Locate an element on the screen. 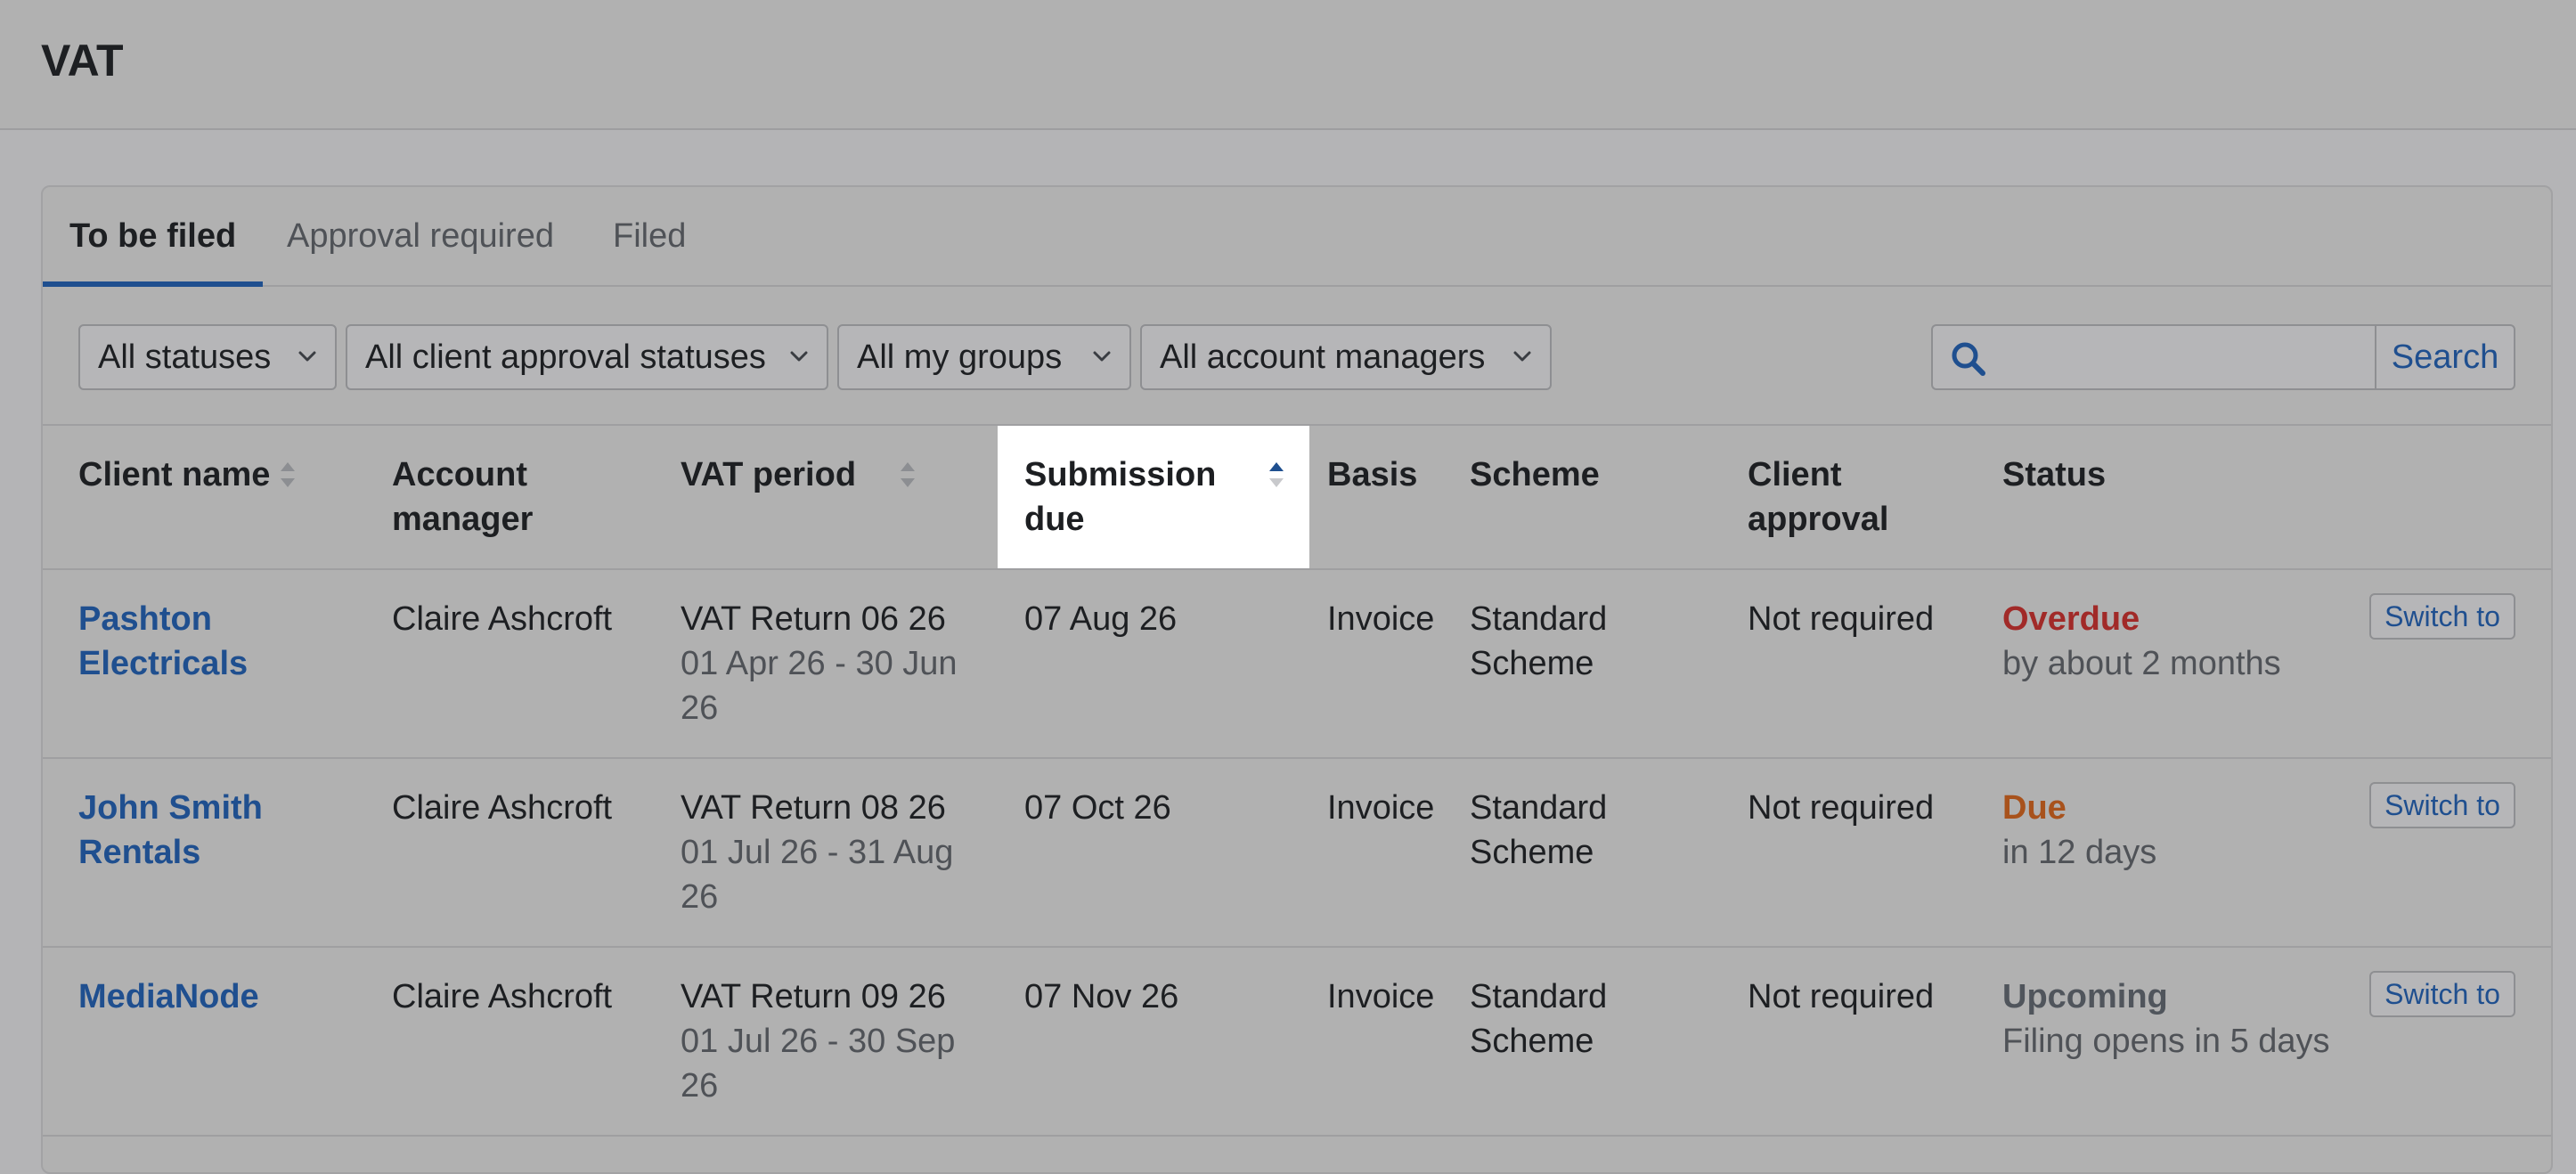 The height and width of the screenshot is (1174, 2576). column-header-basis: Basis is located at coordinates (1372, 475).